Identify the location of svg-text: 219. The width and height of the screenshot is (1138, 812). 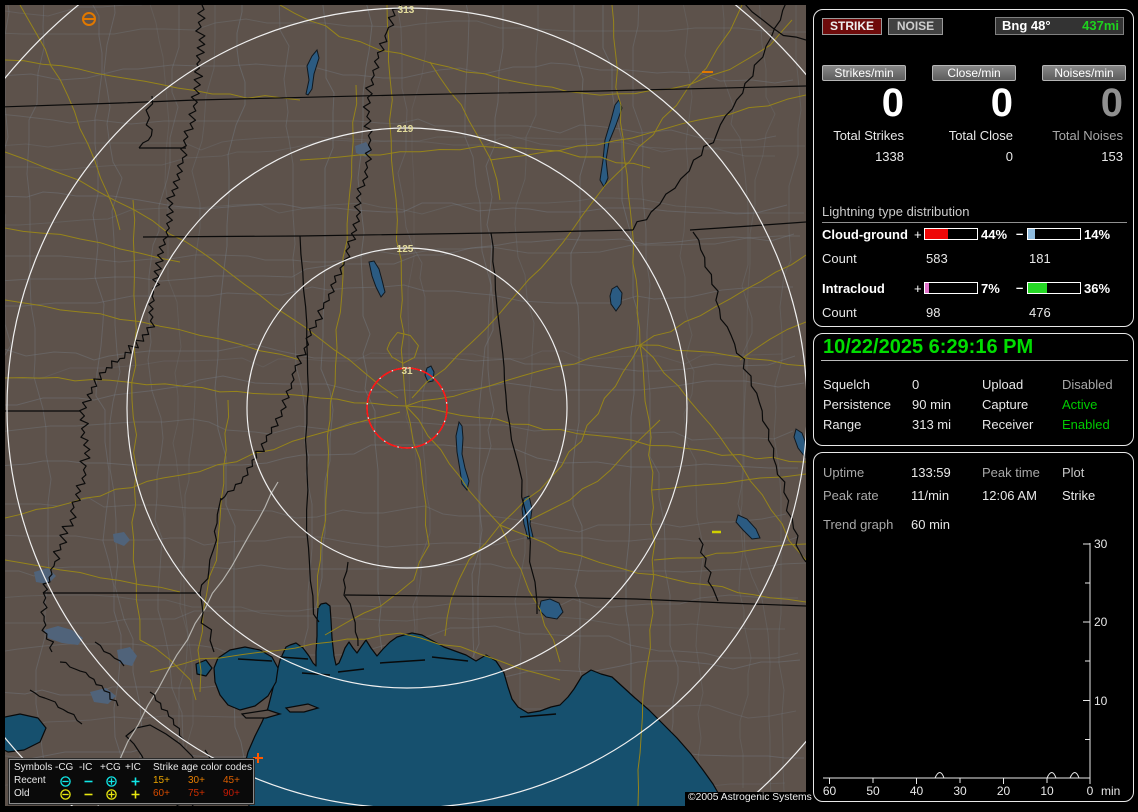
(405, 129).